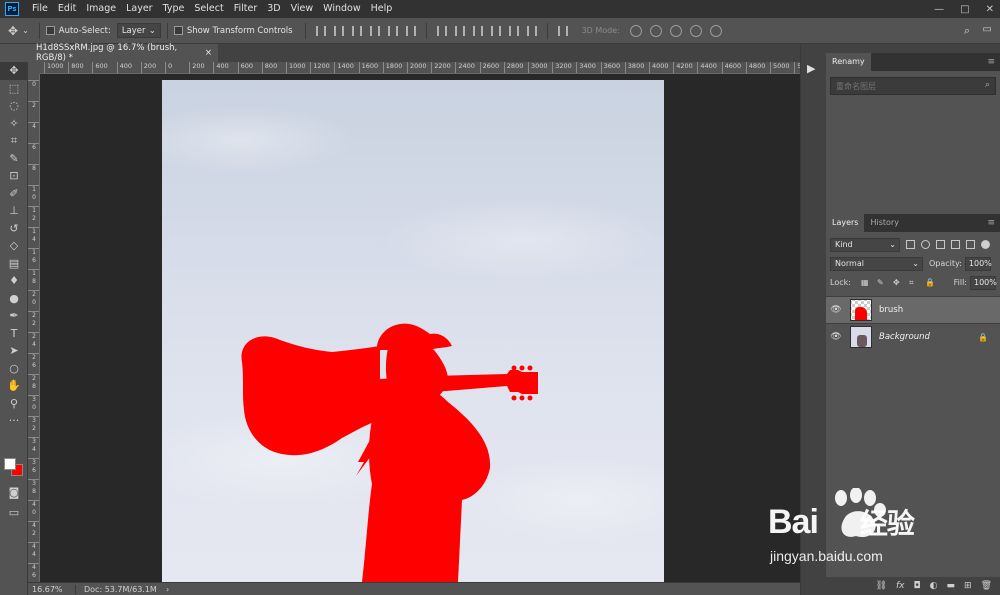 Image resolution: width=1000 pixels, height=595 pixels. Describe the element at coordinates (10, 464) in the screenshot. I see `foreground-color-swatch` at that location.